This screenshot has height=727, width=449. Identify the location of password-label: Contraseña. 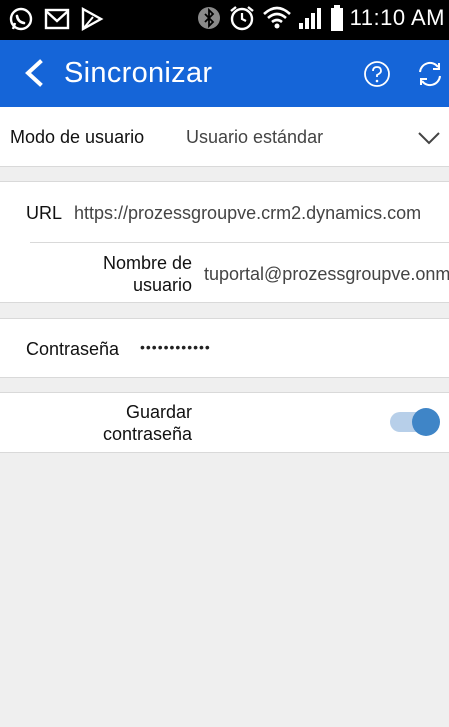
(73, 349).